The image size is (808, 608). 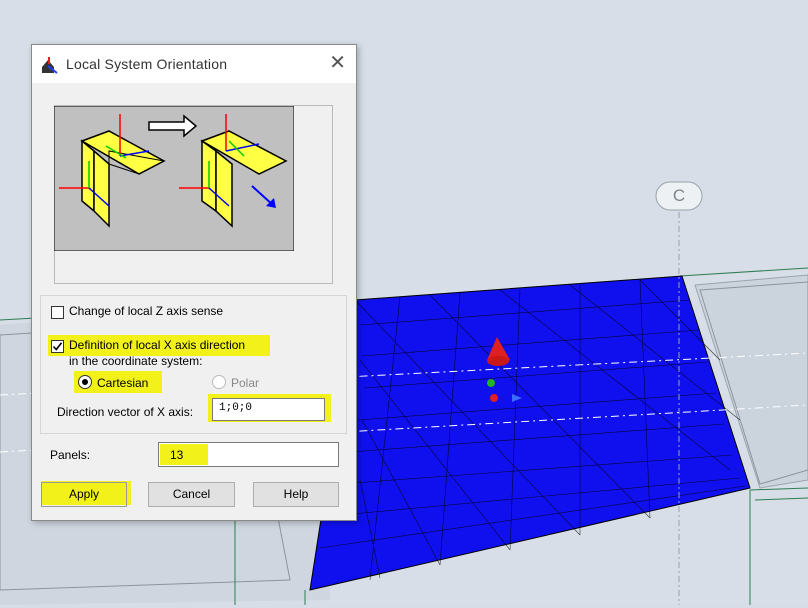 What do you see at coordinates (191, 494) in the screenshot?
I see `cancel-button: Cancel` at bounding box center [191, 494].